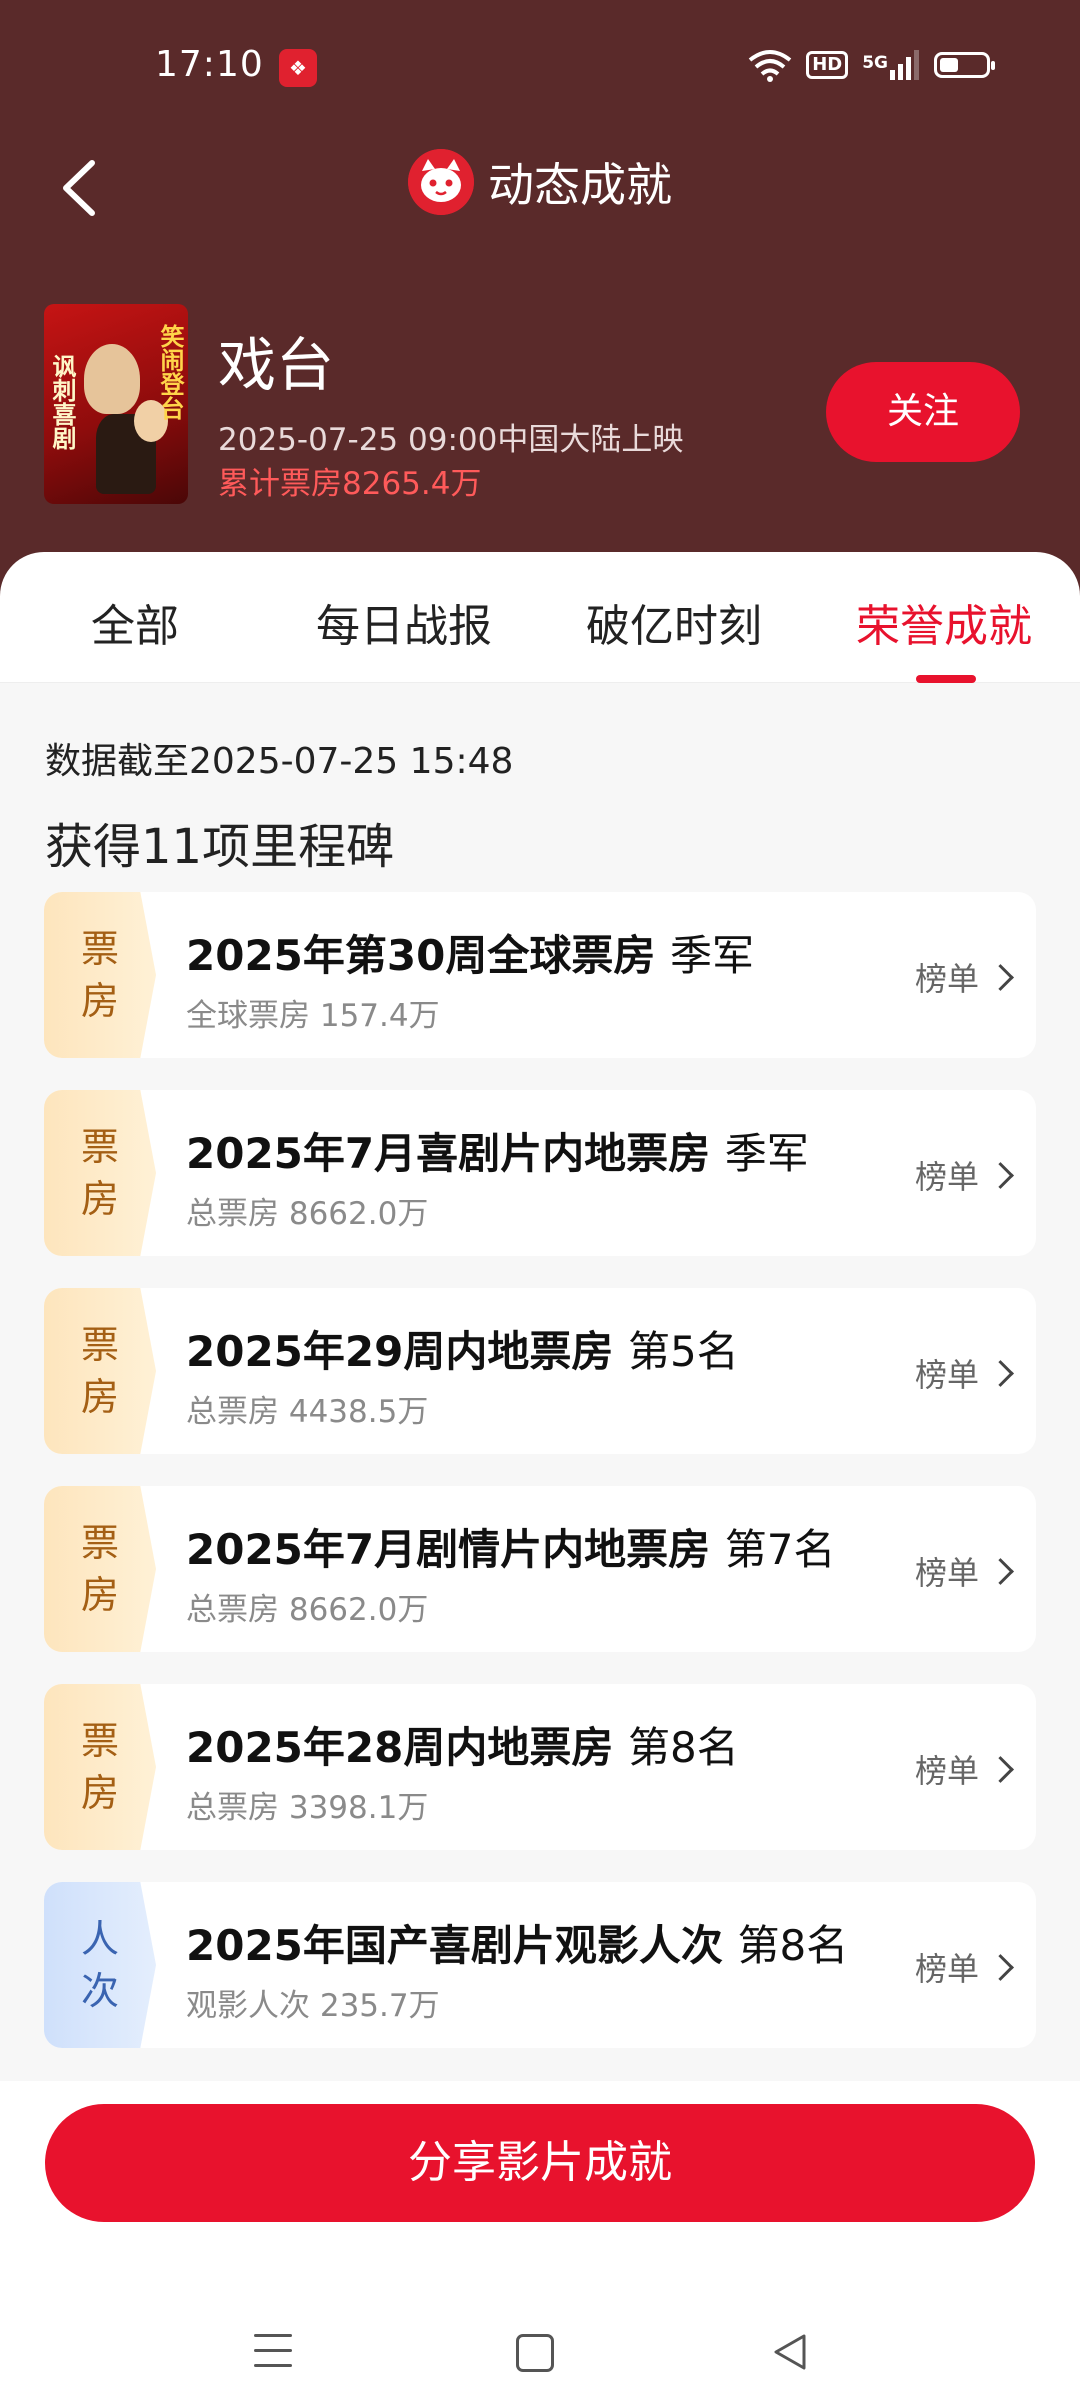 Image resolution: width=1080 pixels, height=2400 pixels. Describe the element at coordinates (790, 2352) in the screenshot. I see `system-back-icon` at that location.